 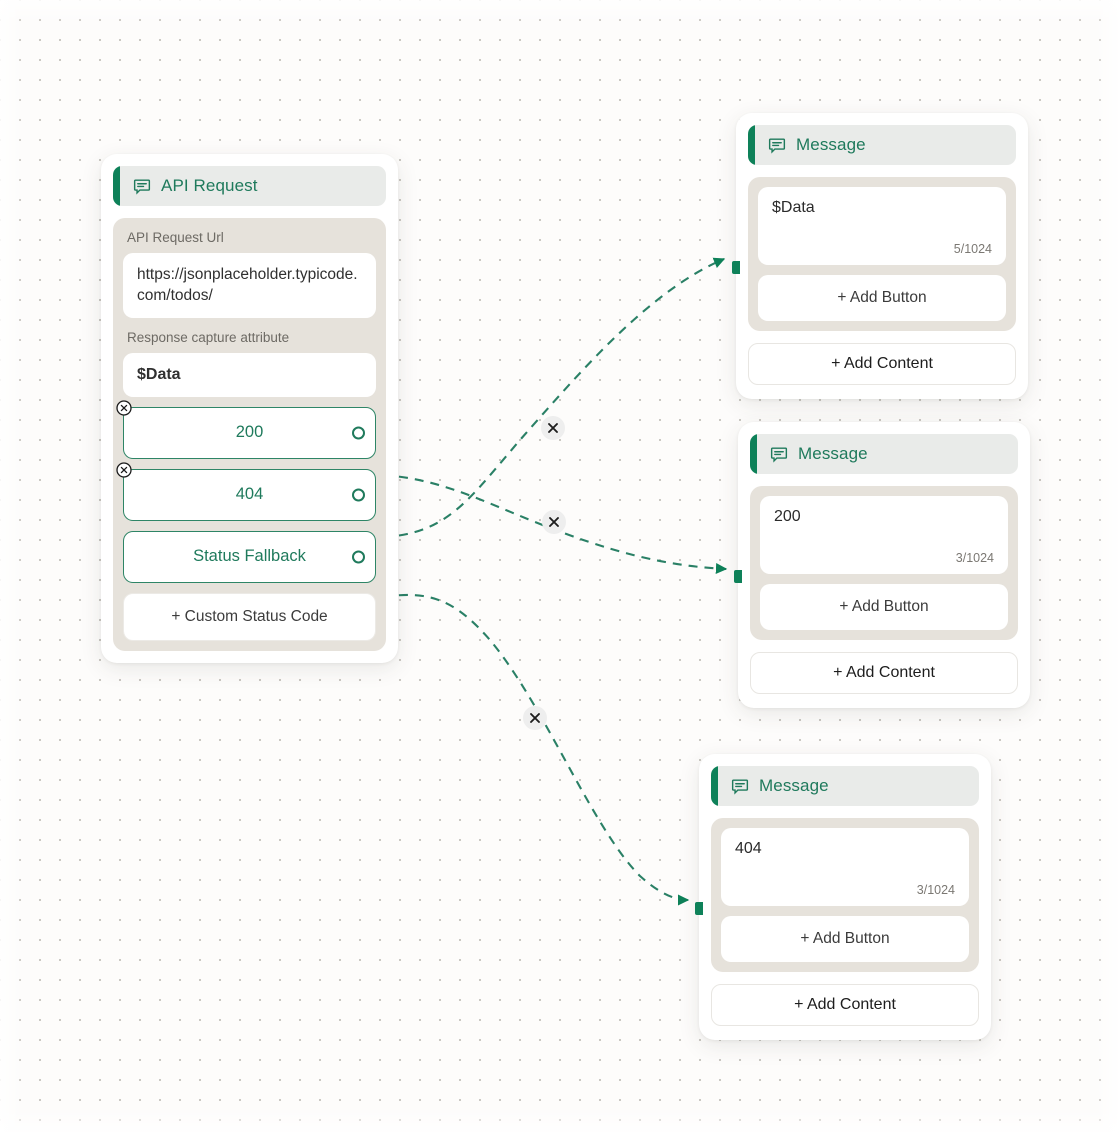 I want to click on message-node-1-title: Message, so click(x=831, y=144).